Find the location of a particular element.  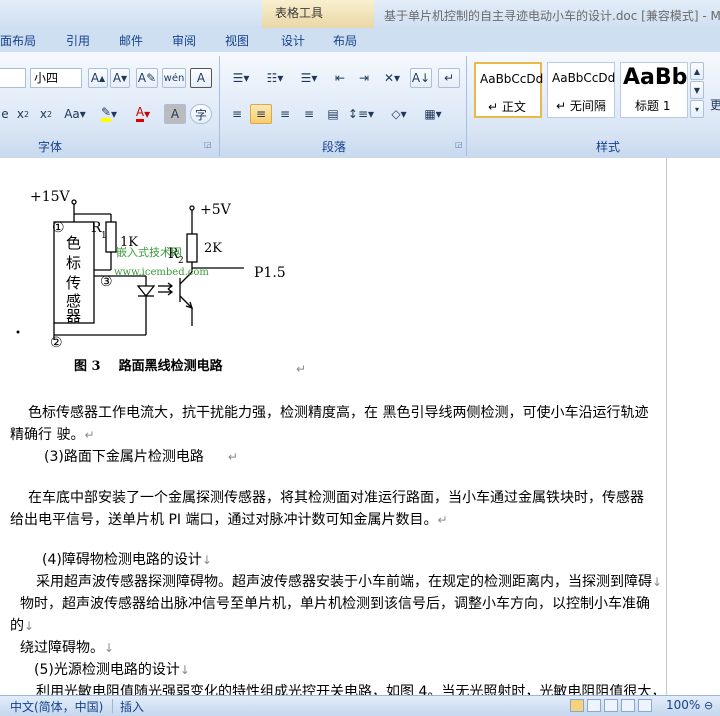

borders-button: ▦▾ is located at coordinates (433, 114).